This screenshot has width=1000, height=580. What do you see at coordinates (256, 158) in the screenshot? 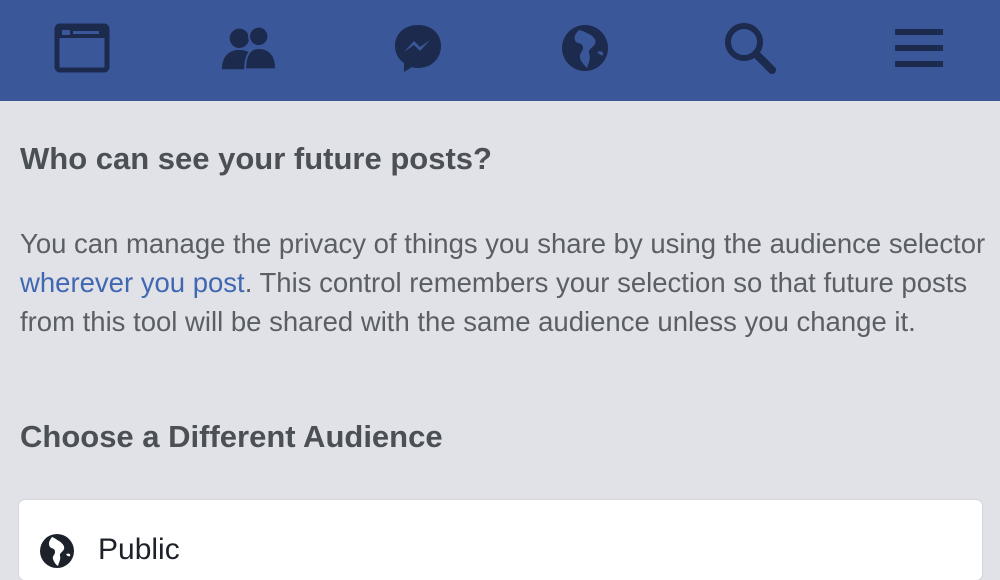
I see `section-title: Who can see your future posts?` at bounding box center [256, 158].